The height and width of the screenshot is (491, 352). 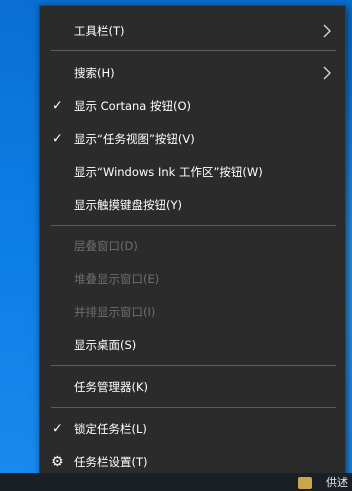 What do you see at coordinates (111, 461) in the screenshot?
I see `menu-item-label: 任务栏设置(T)` at bounding box center [111, 461].